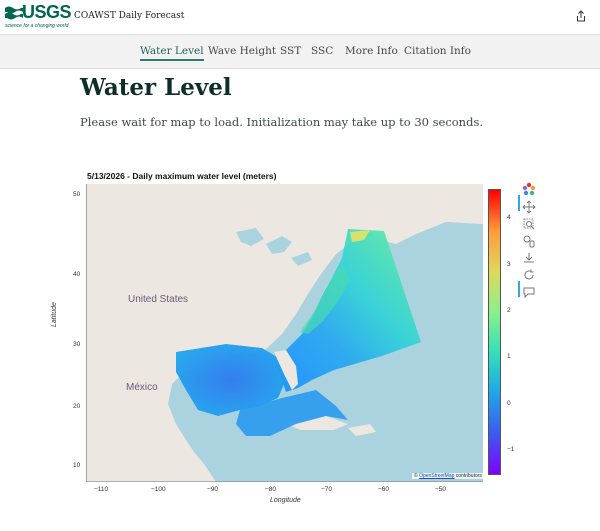 Image resolution: width=600 pixels, height=531 pixels. Describe the element at coordinates (172, 53) in the screenshot. I see `tab-water-level: Water Level` at that location.